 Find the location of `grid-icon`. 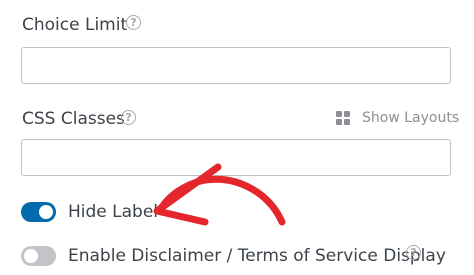

grid-icon is located at coordinates (343, 118).